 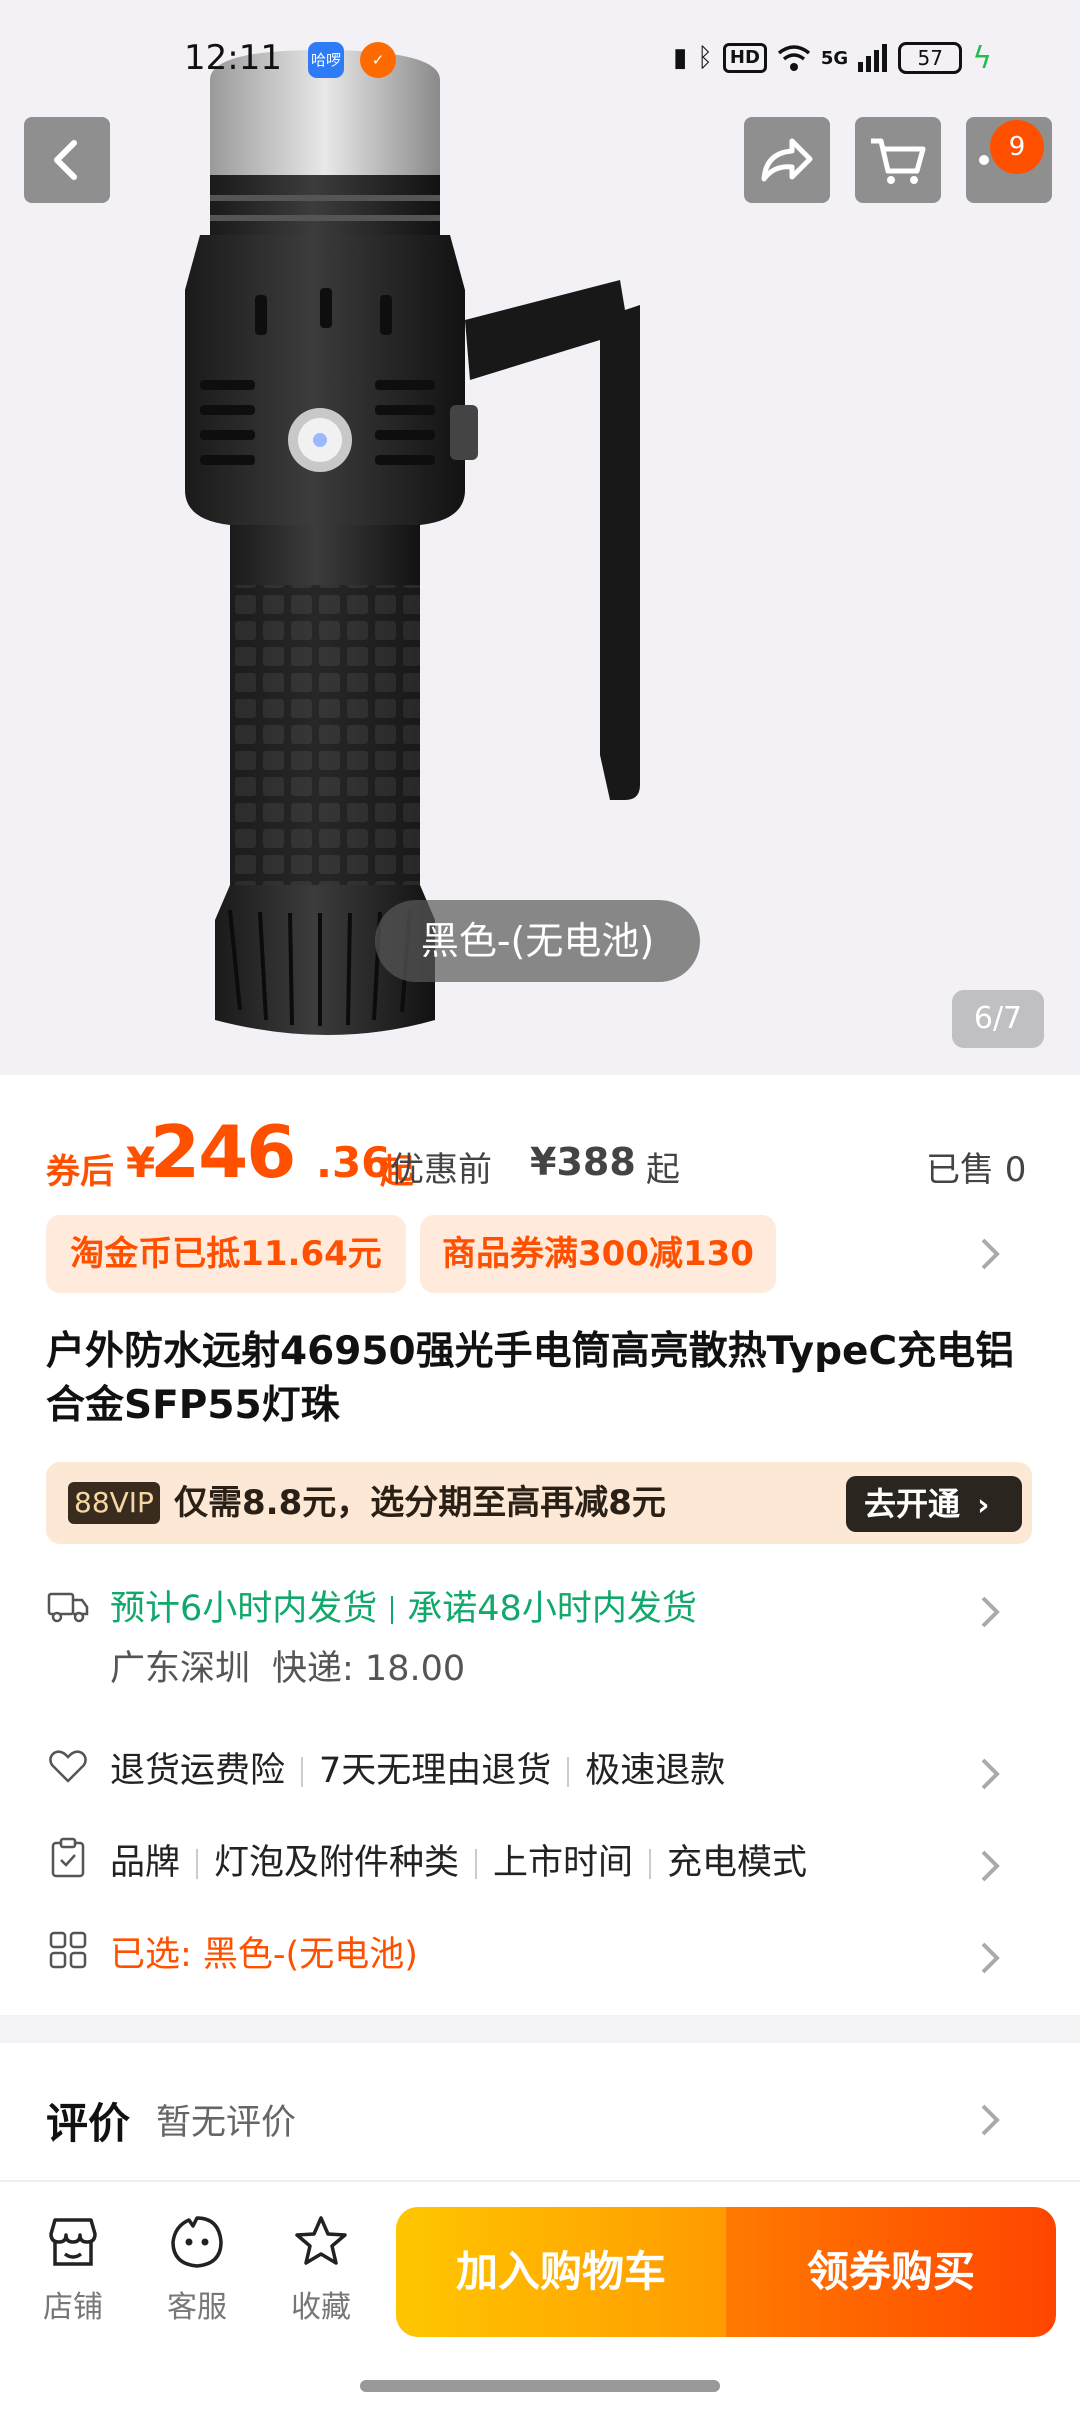 What do you see at coordinates (552, 1609) in the screenshot?
I see `shipping-commit: 承诺48小时内发货` at bounding box center [552, 1609].